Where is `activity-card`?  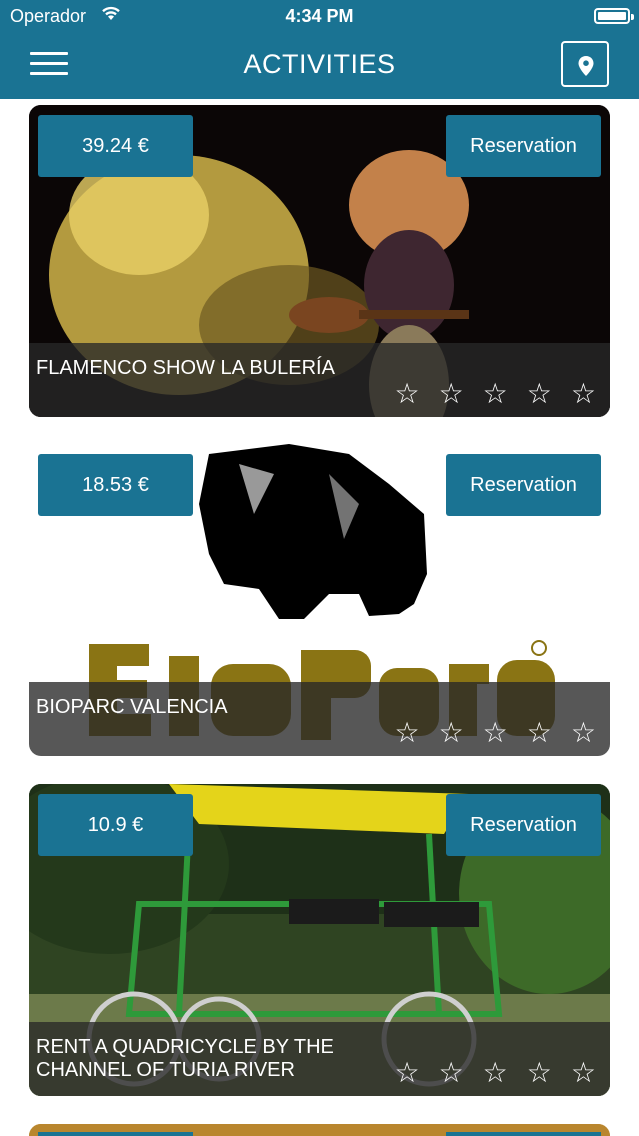
activity-card is located at coordinates (319, 1130).